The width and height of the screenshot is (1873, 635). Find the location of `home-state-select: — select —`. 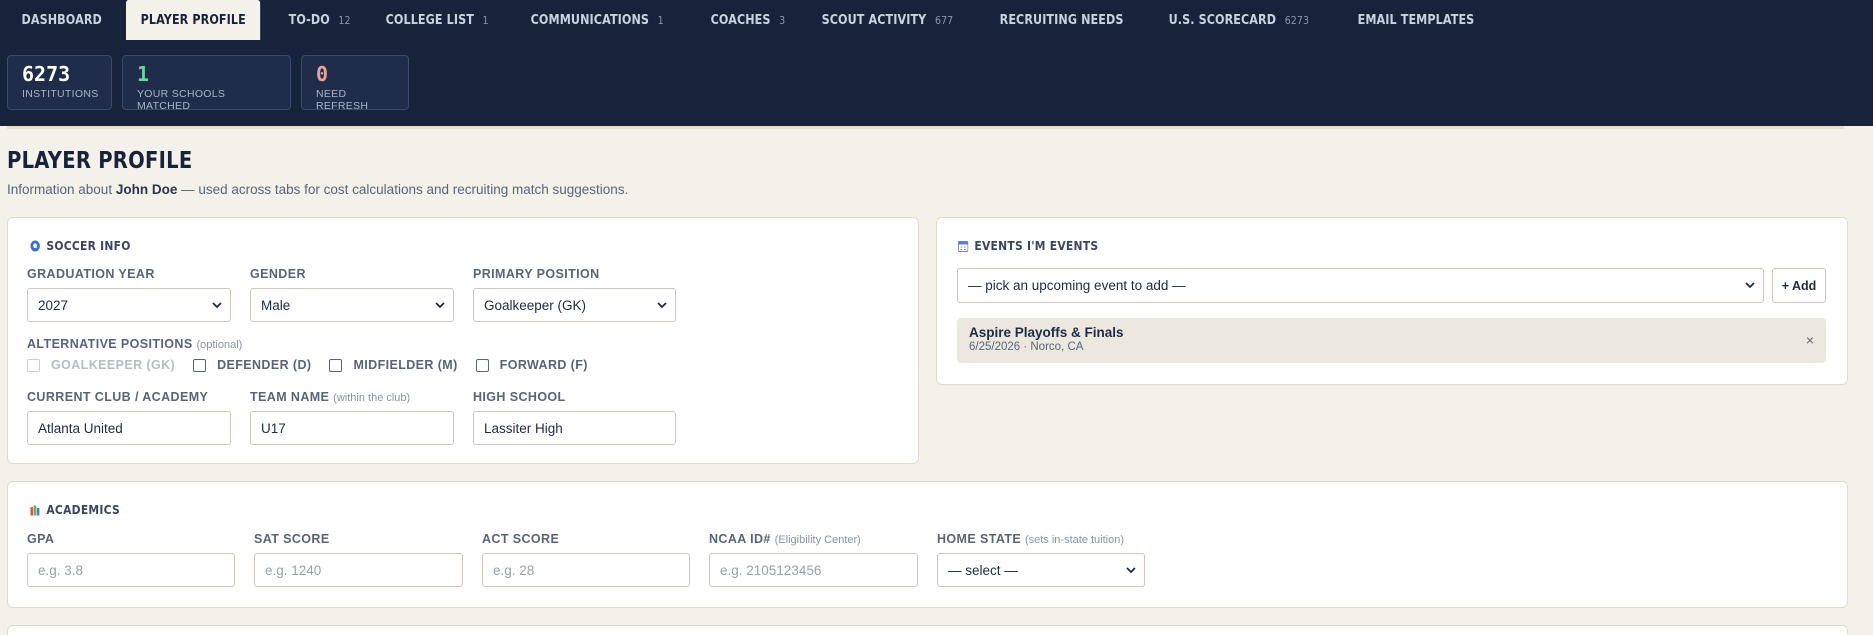

home-state-select: — select — is located at coordinates (1041, 570).